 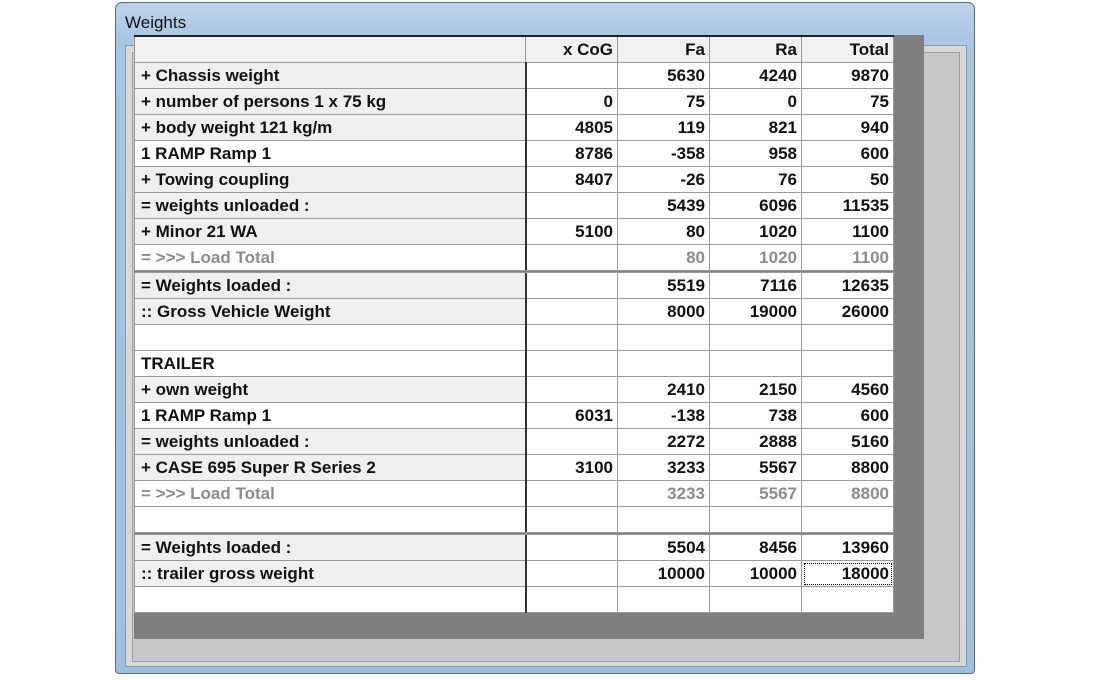 I want to click on cell-total: 1100, so click(x=847, y=231).